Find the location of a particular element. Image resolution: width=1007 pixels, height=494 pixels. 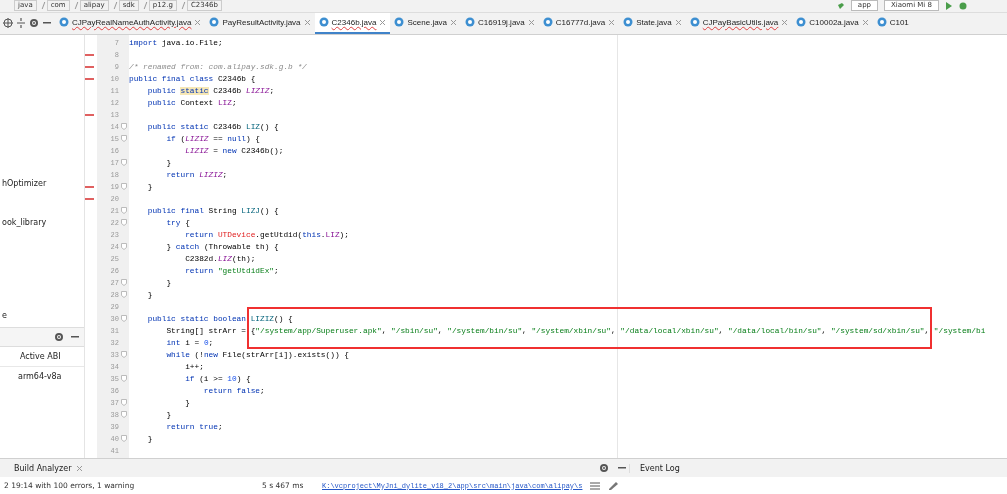

target-icon is located at coordinates (8, 23).